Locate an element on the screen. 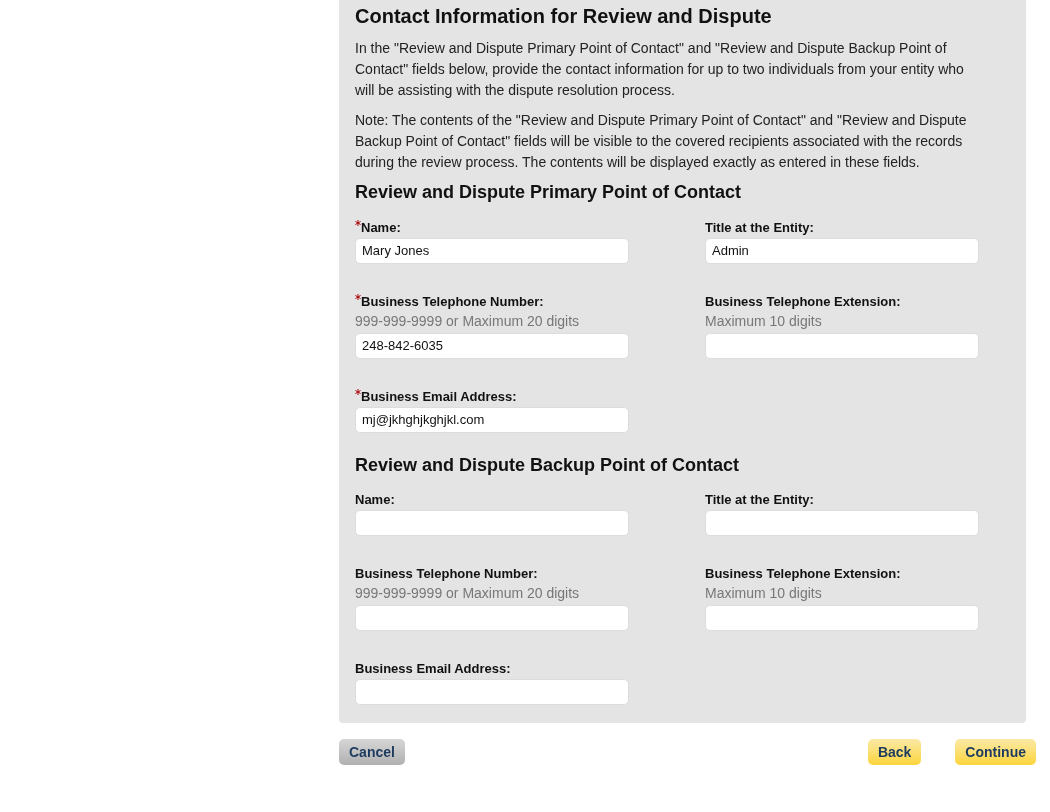 The height and width of the screenshot is (812, 1050). input-field: Admin is located at coordinates (842, 250).